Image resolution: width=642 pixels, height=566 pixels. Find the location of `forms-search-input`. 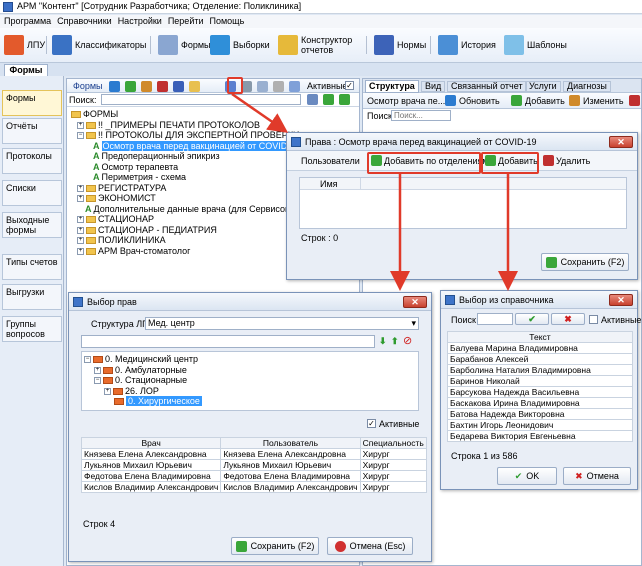

forms-search-input is located at coordinates (201, 99).